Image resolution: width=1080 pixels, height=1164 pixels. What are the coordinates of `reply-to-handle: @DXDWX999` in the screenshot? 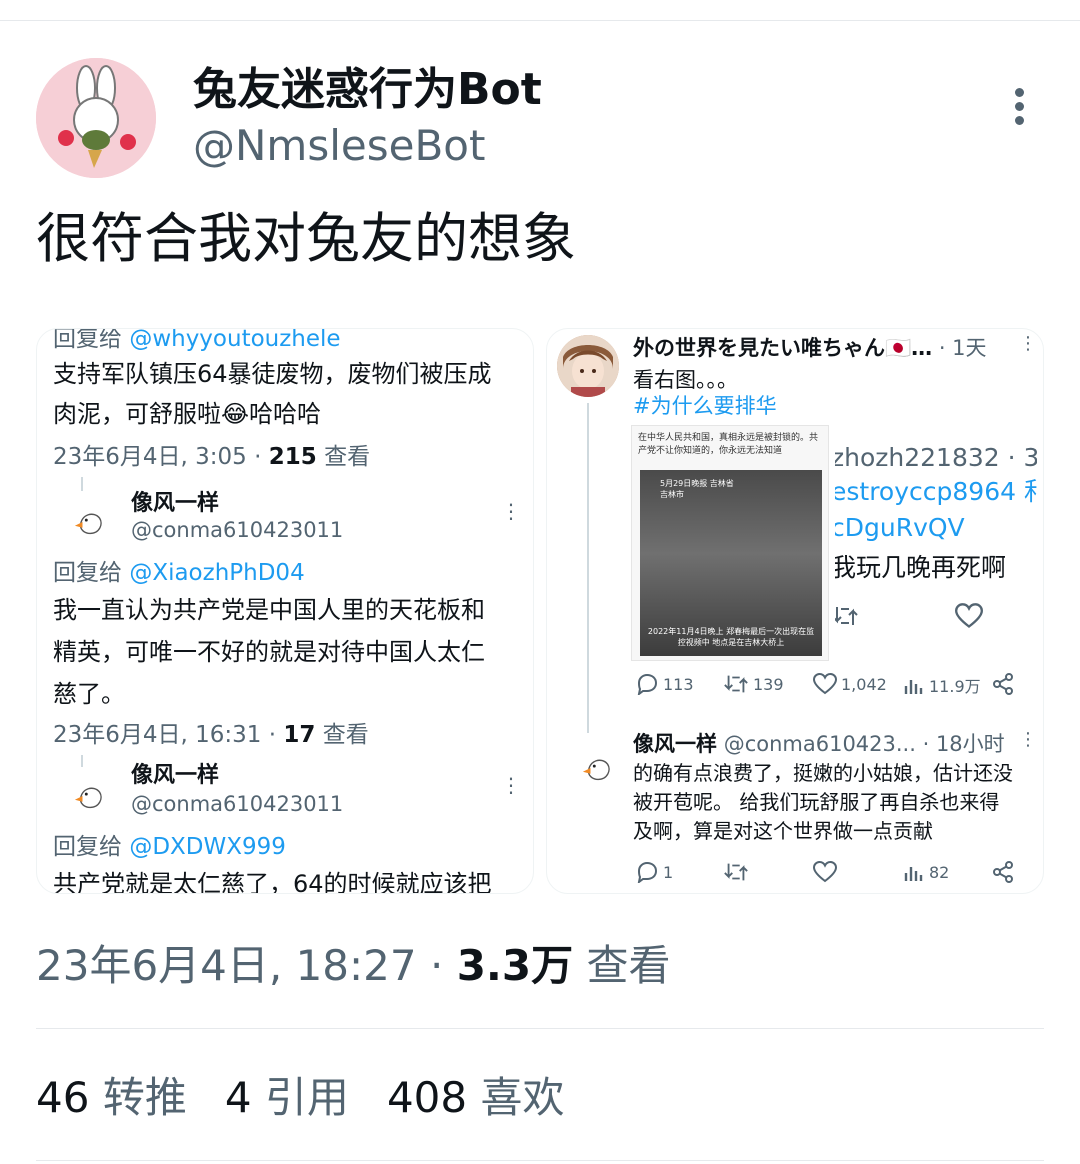 It's located at (207, 847).